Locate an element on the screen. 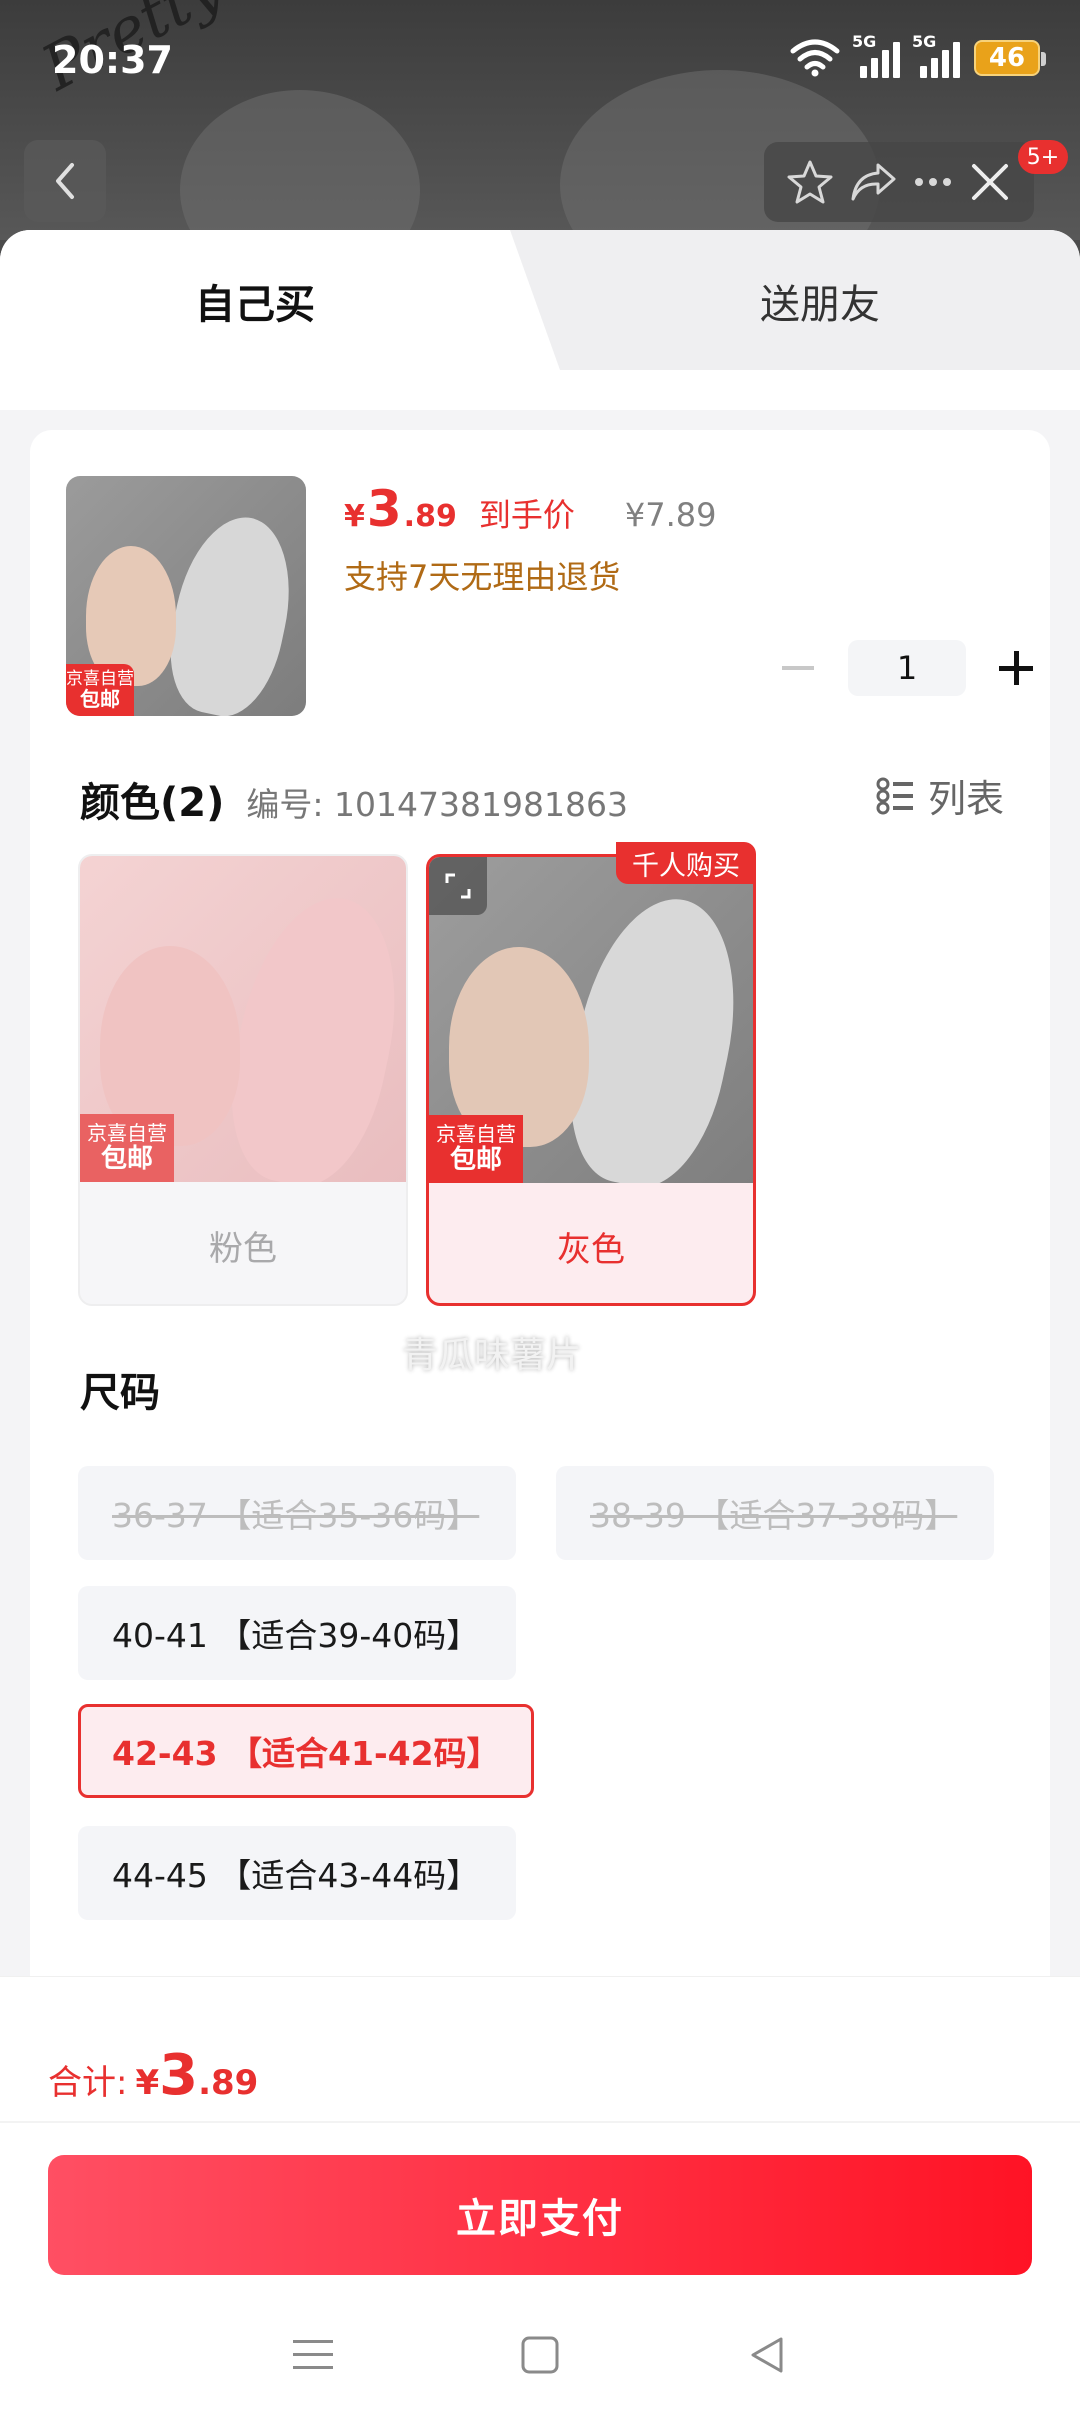 Image resolution: width=1080 pixels, height=2412 pixels. close-icon is located at coordinates (990, 182).